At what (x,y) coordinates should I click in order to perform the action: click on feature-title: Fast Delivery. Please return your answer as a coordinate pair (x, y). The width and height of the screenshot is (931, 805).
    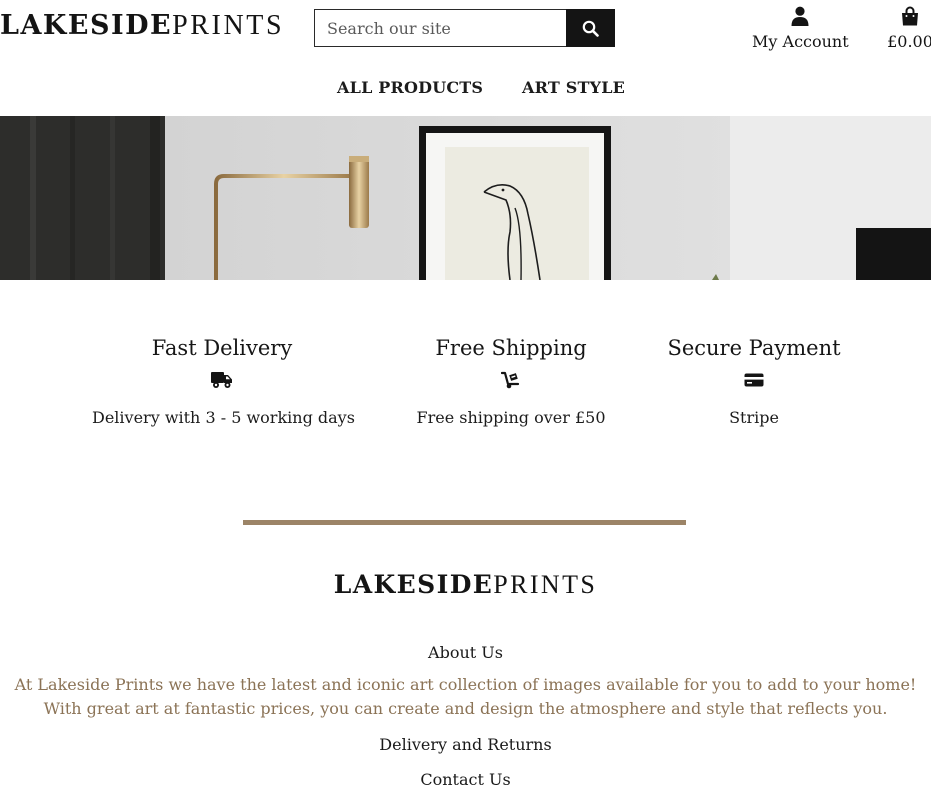
    Looking at the image, I should click on (222, 348).